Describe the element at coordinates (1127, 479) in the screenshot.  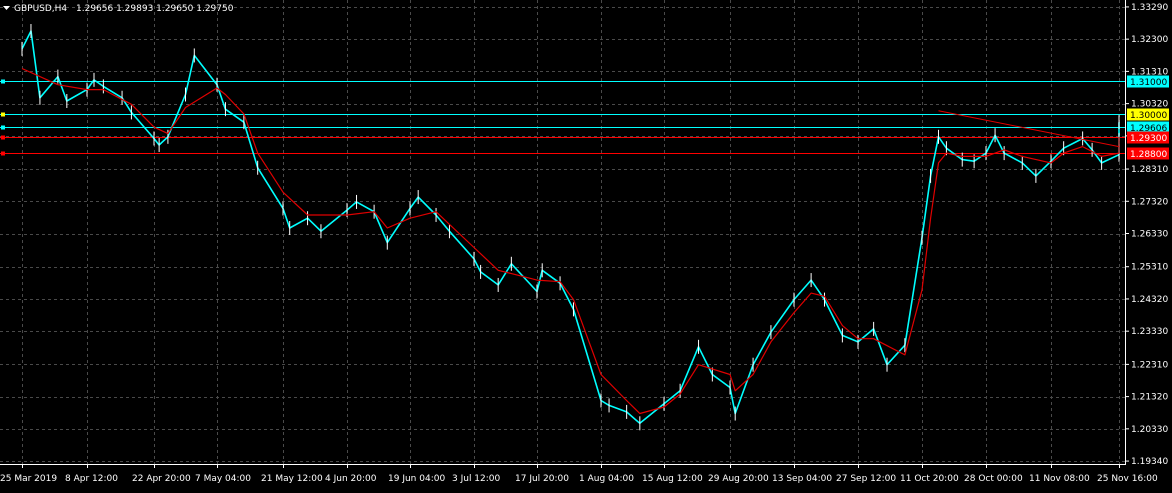
I see `x-tick-label: 25 Nov 16:00` at that location.